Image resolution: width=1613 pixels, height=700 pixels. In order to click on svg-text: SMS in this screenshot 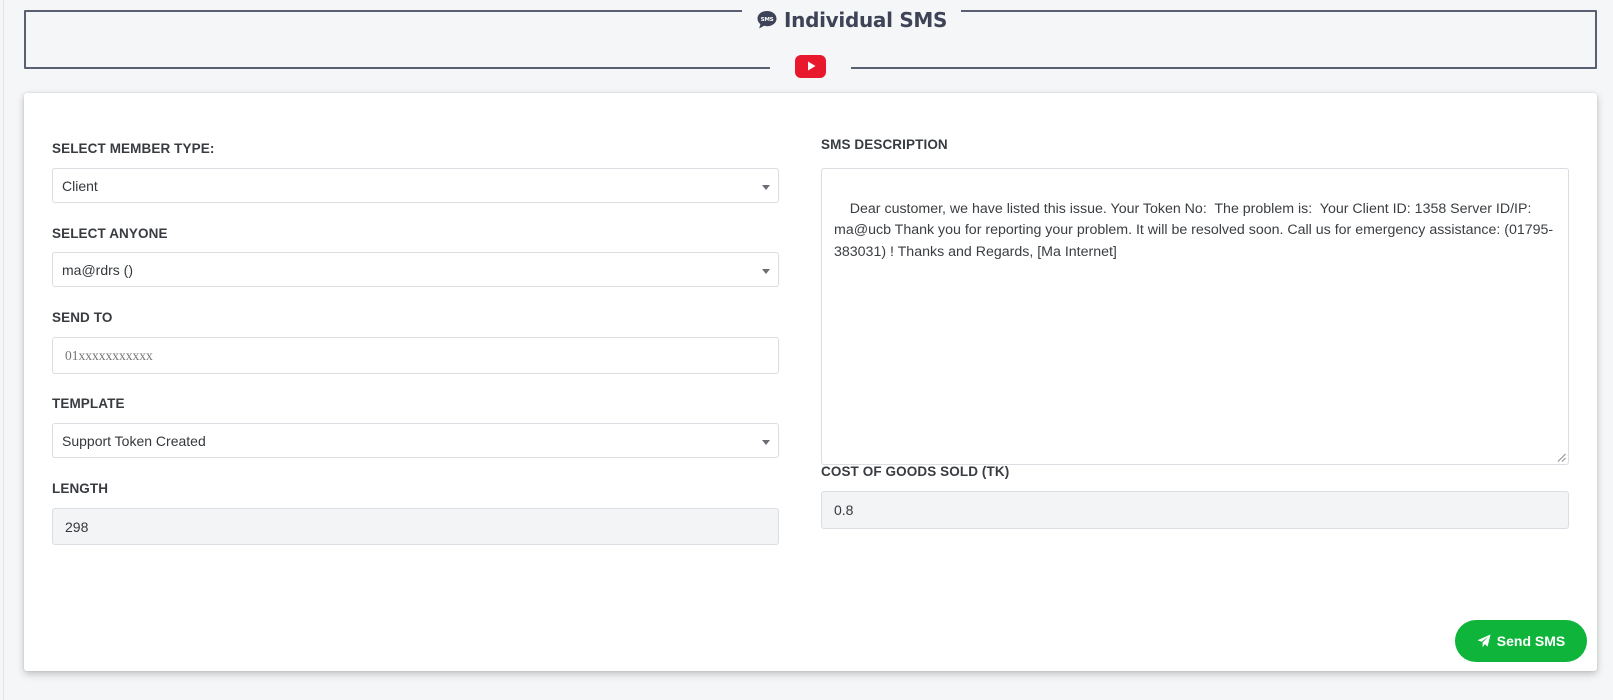, I will do `click(767, 20)`.